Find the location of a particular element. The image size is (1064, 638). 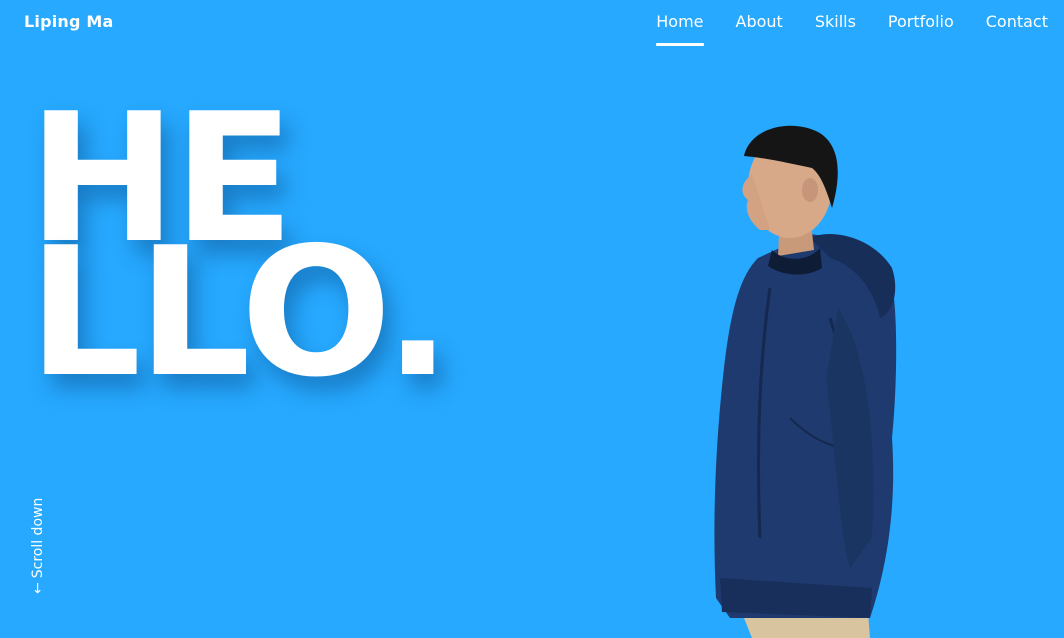

nav-item-home: Home is located at coordinates (680, 29).